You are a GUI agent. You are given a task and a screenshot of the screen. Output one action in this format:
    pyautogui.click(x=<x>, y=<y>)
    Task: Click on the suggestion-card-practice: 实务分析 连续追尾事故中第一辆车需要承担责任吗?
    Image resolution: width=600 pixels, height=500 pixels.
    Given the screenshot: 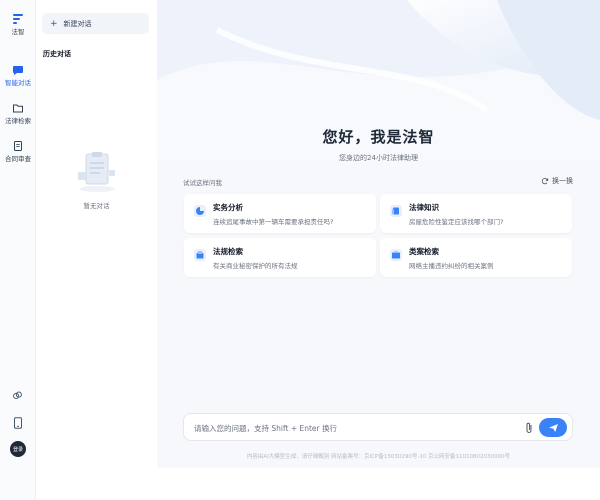 What is the action you would take?
    pyautogui.click(x=280, y=213)
    